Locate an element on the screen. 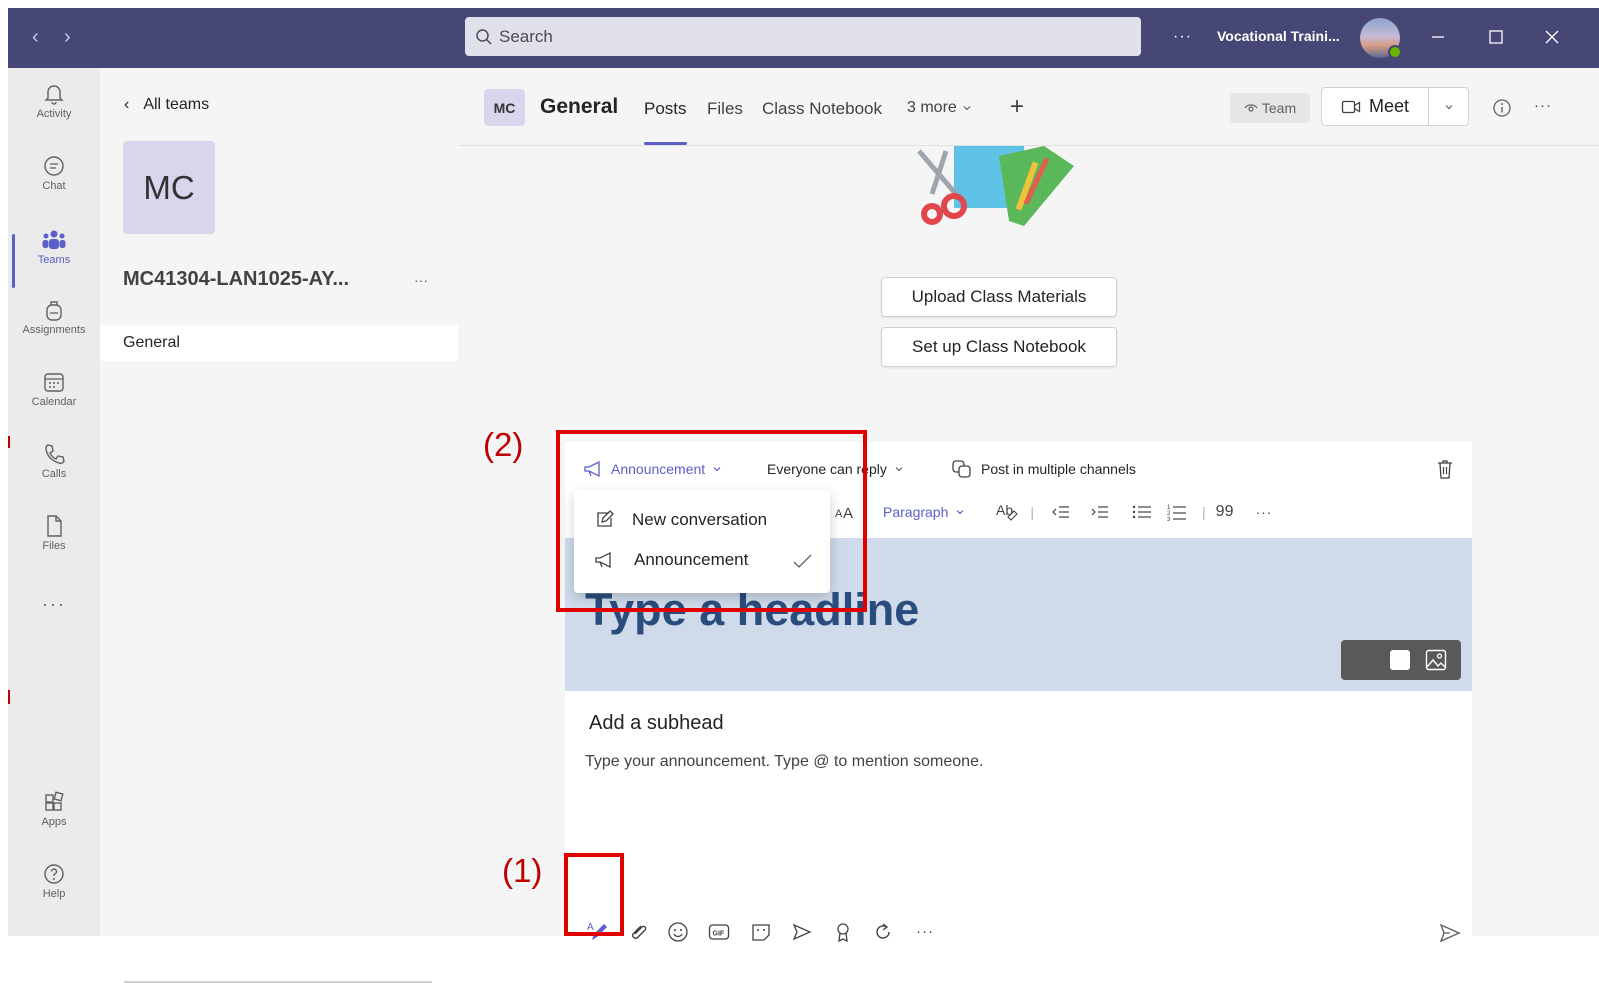  reply-setting-dropdown: Everyone can reply is located at coordinates (836, 469).